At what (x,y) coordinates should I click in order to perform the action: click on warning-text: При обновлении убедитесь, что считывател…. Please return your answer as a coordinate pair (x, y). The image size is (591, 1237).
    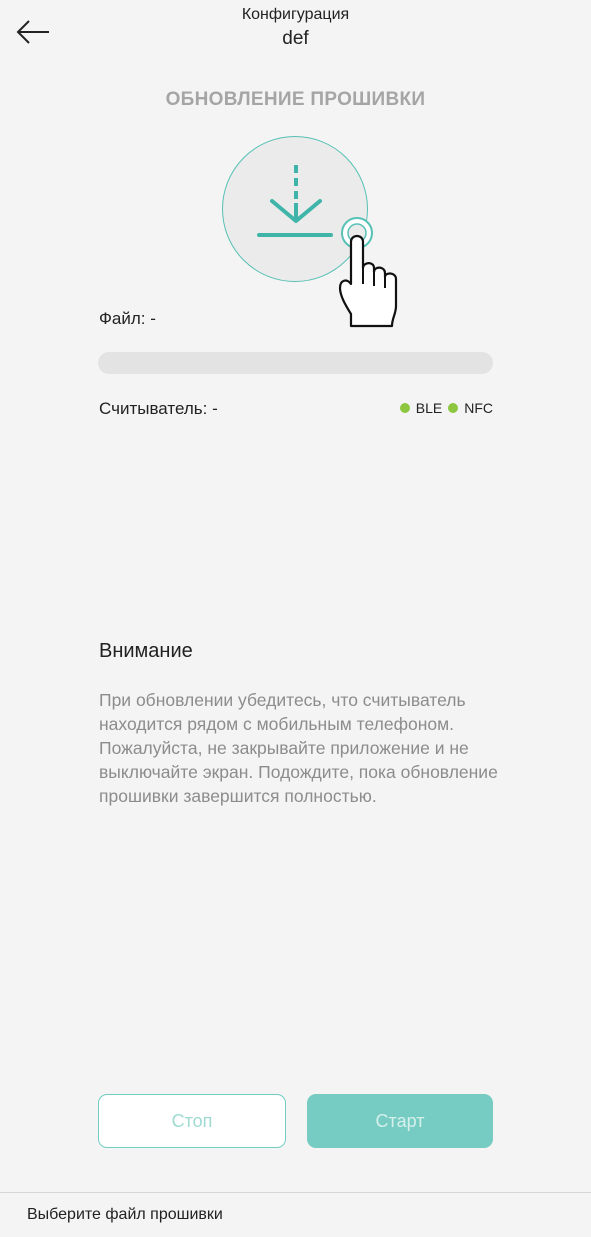
    Looking at the image, I should click on (298, 748).